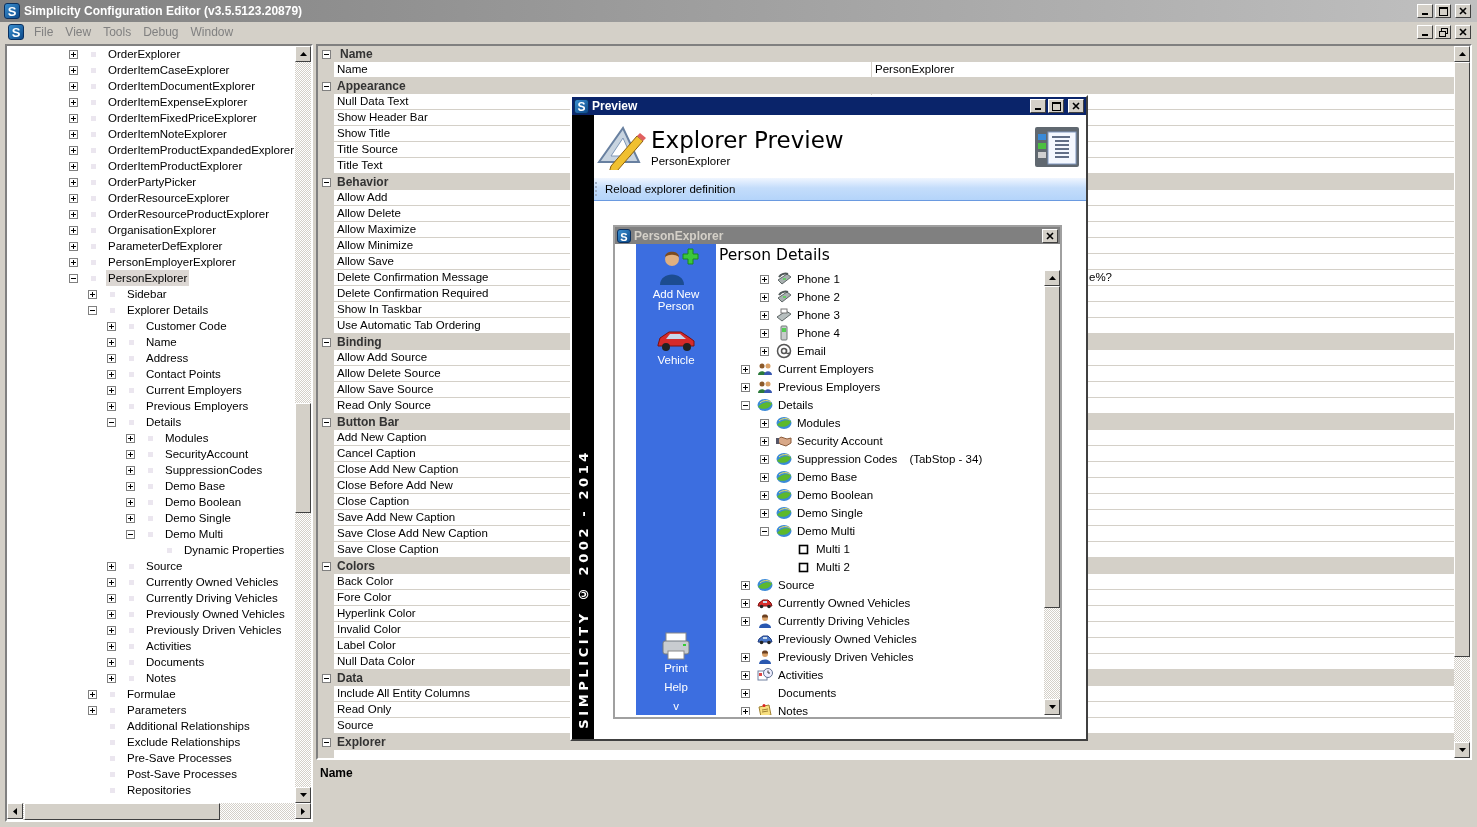 The image size is (1477, 827). What do you see at coordinates (165, 246) in the screenshot?
I see `tree-item: ParameterDefExplorer` at bounding box center [165, 246].